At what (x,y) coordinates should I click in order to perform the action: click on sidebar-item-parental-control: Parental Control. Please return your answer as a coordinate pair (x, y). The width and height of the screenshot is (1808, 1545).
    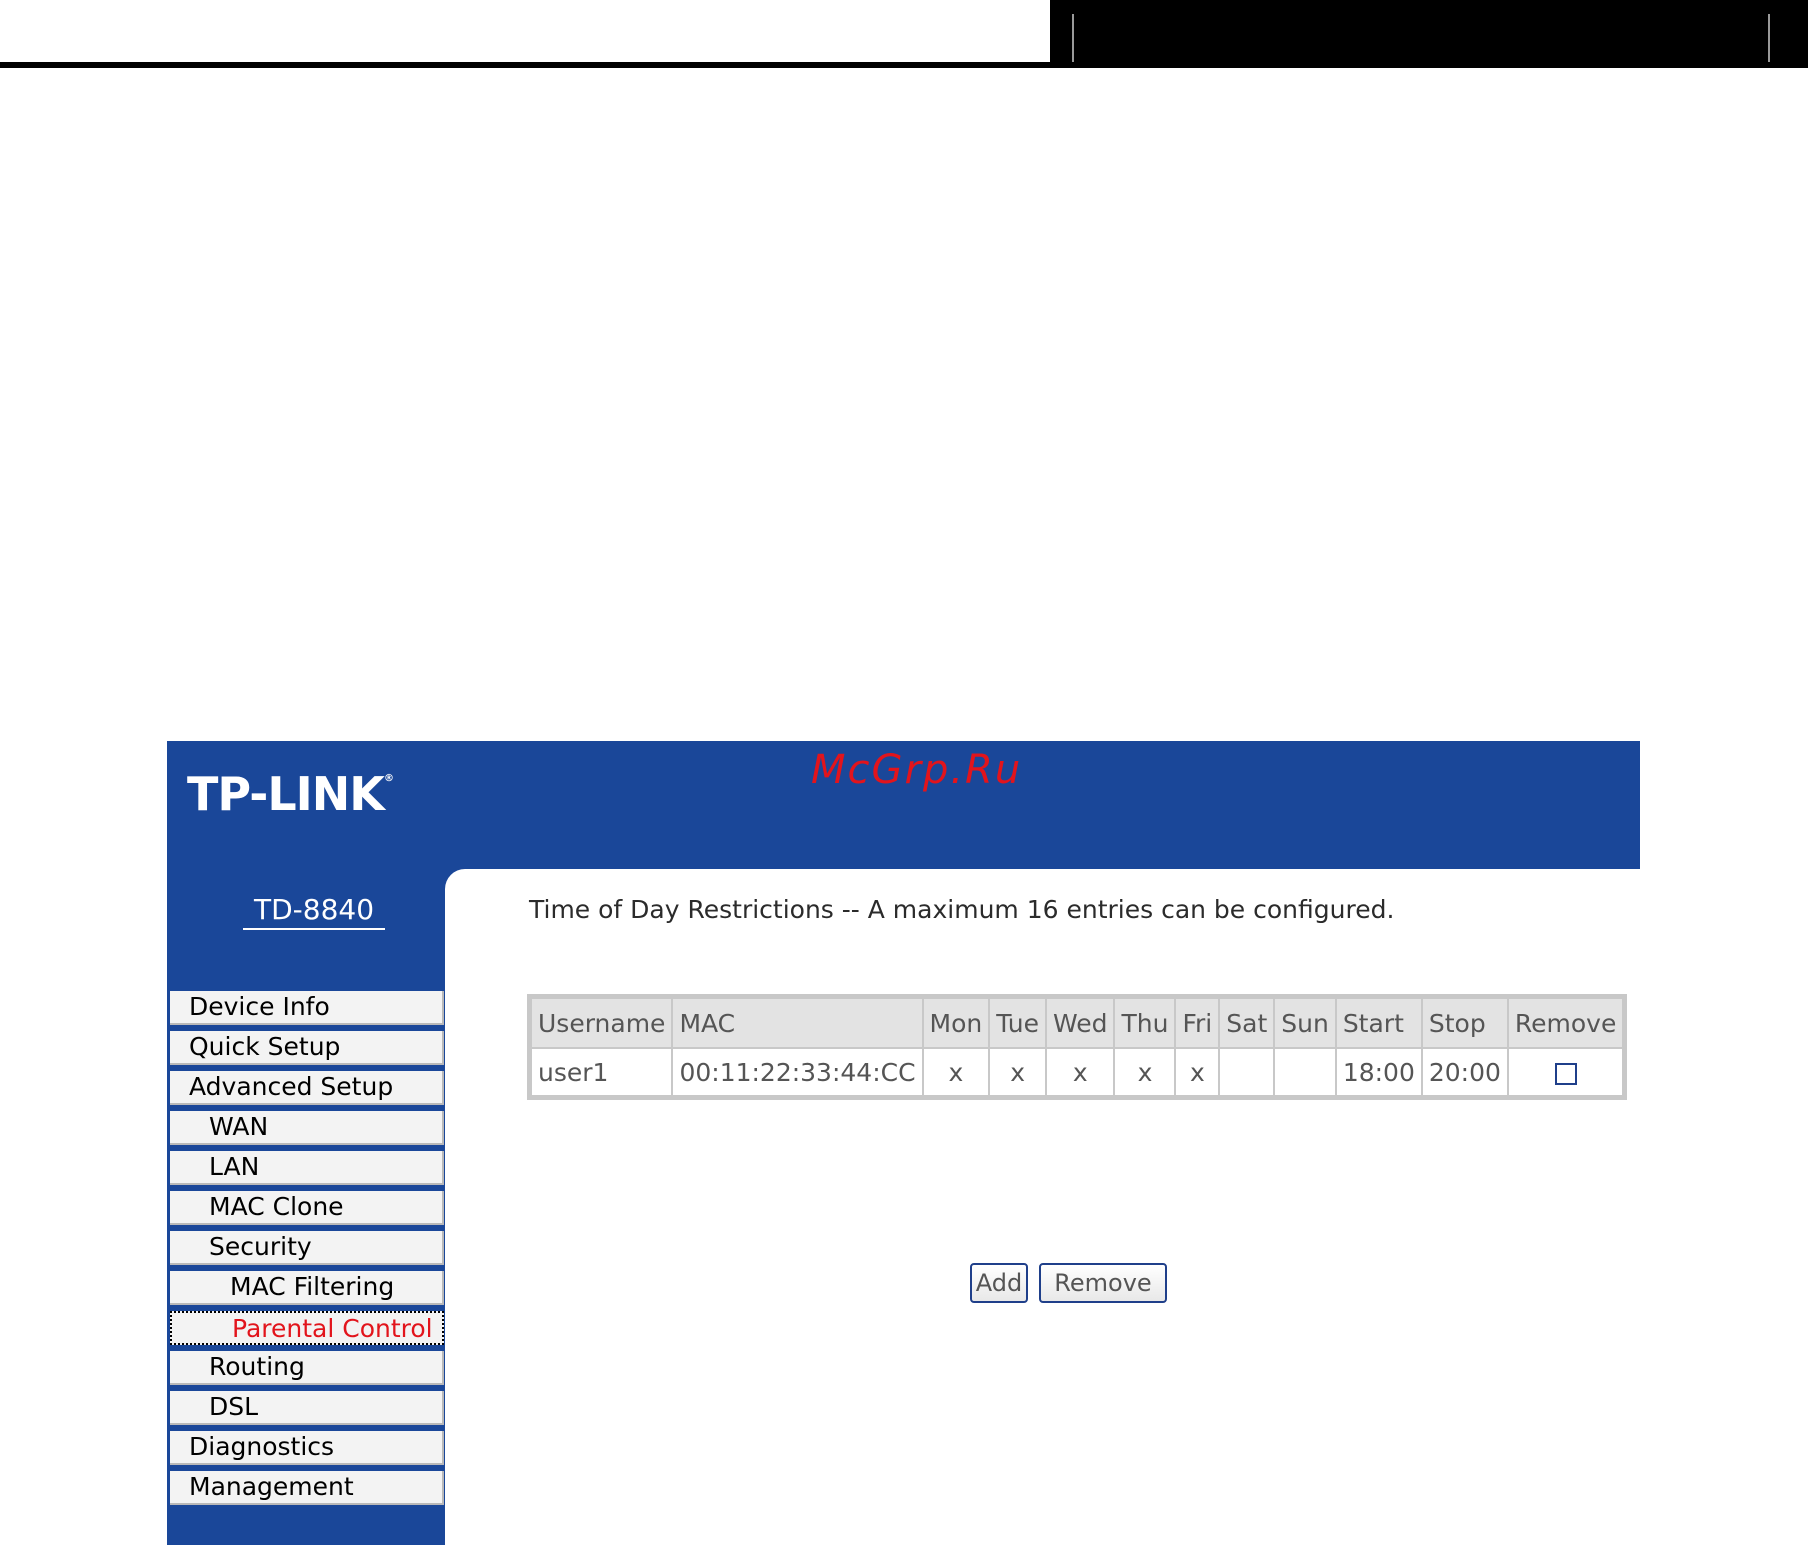
    Looking at the image, I should click on (307, 1328).